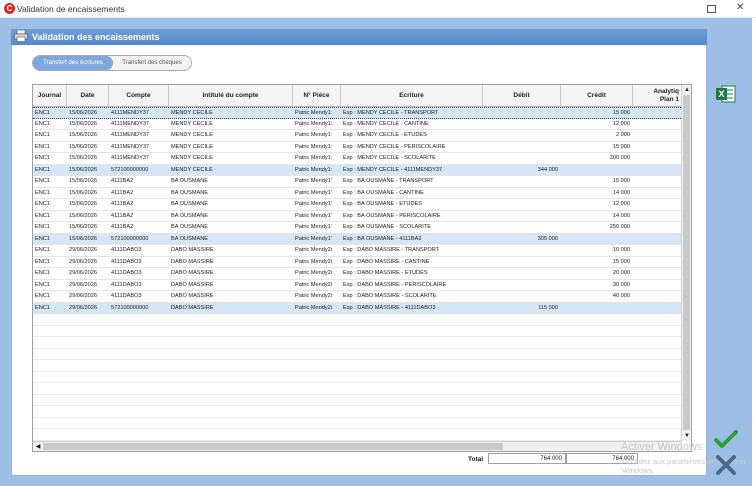 The image size is (756, 486). What do you see at coordinates (547, 169) in the screenshot?
I see `cell-debit: 344 000` at bounding box center [547, 169].